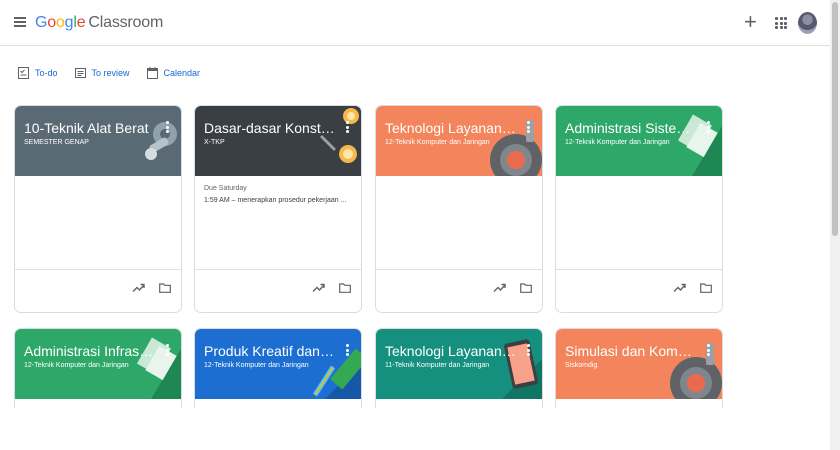 Image resolution: width=840 pixels, height=450 pixels. What do you see at coordinates (182, 73) in the screenshot?
I see `calendar-label: Calendar` at bounding box center [182, 73].